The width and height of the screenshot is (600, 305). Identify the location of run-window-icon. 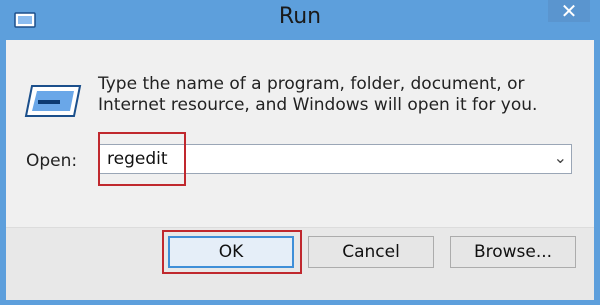
(53, 101).